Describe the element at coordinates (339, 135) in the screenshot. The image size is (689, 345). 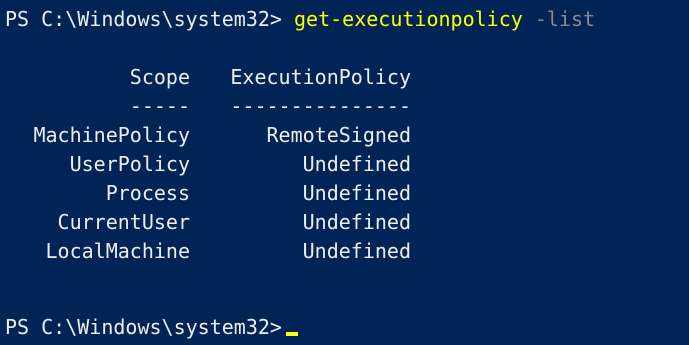
I see `row-policy: RemoteSigned` at that location.